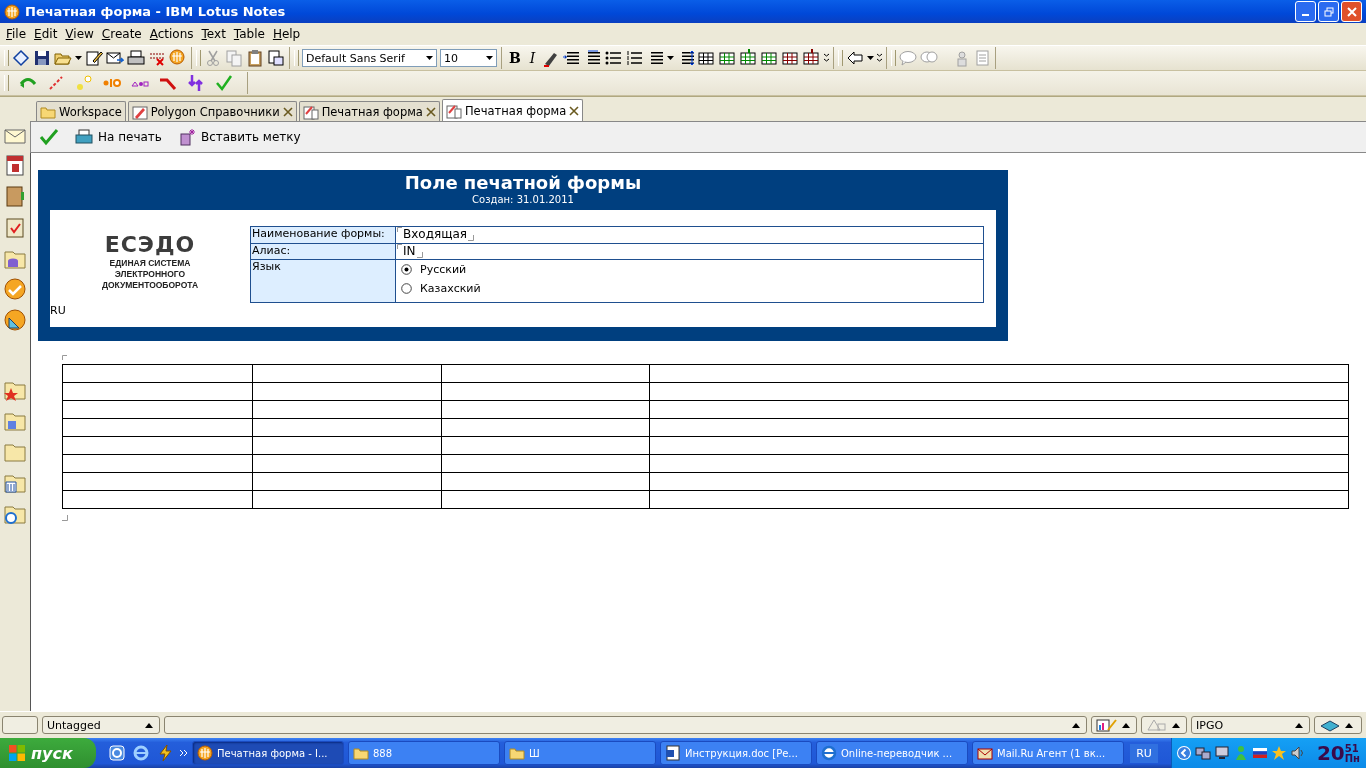 This screenshot has height=768, width=1366. Describe the element at coordinates (571, 58) in the screenshot. I see `indent-icon` at that location.